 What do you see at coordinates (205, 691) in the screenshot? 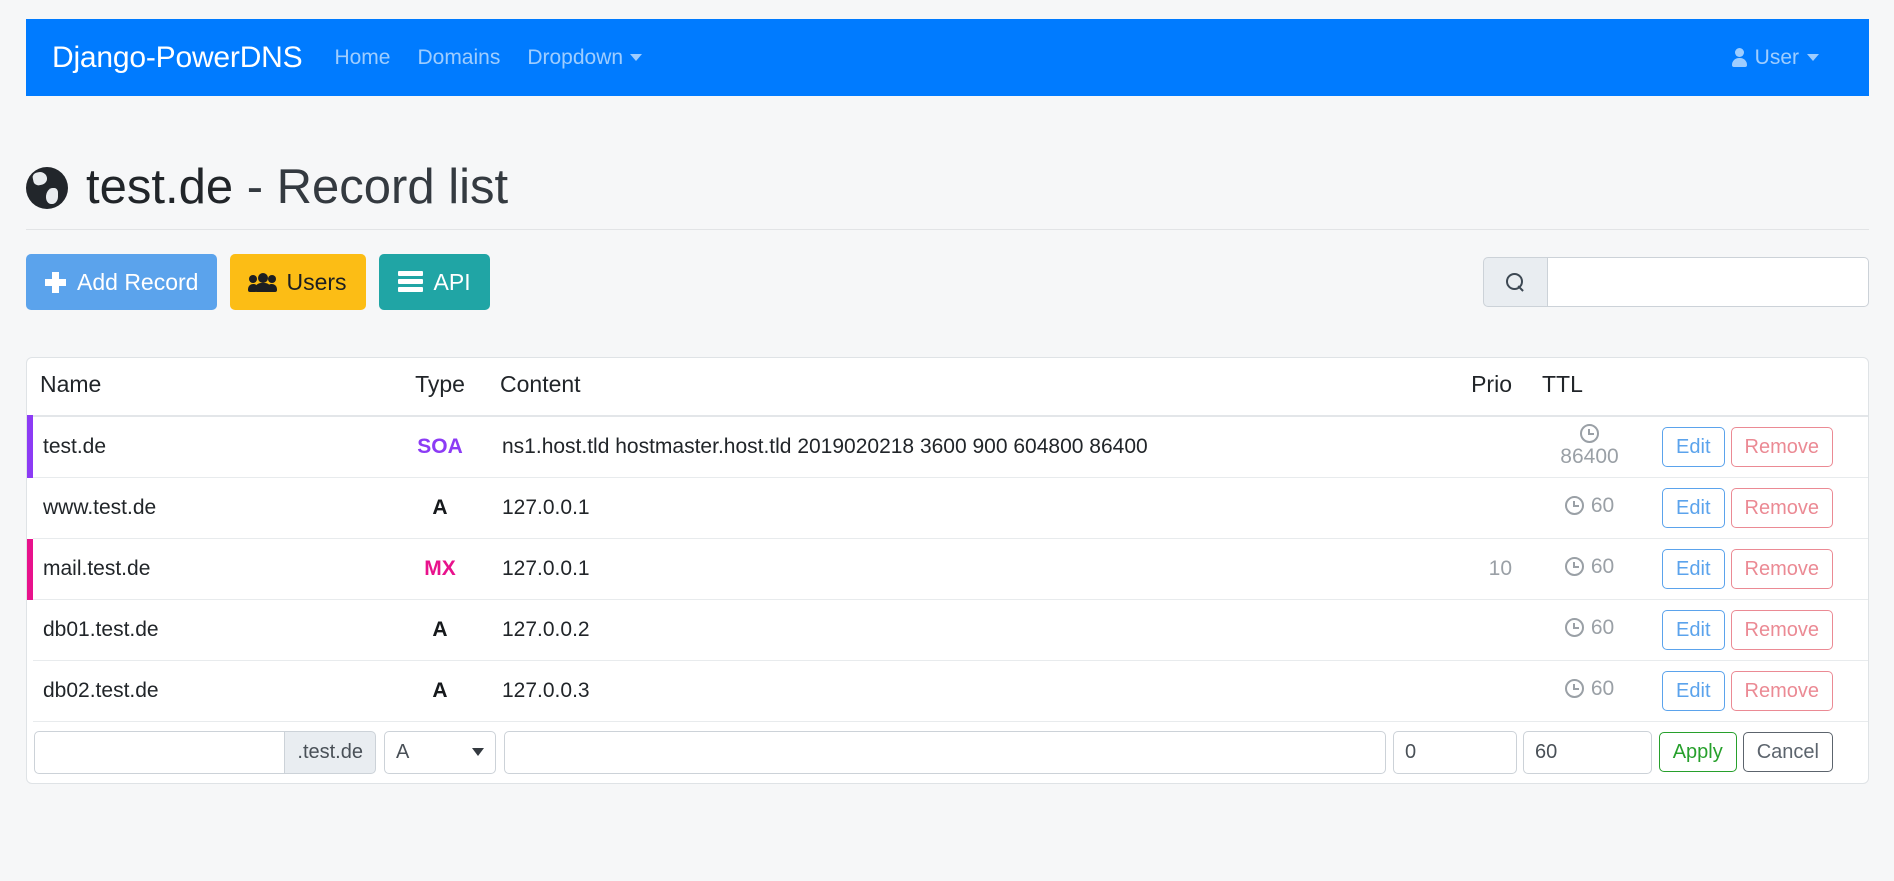
I see `cell-name: db02.test.de` at bounding box center [205, 691].